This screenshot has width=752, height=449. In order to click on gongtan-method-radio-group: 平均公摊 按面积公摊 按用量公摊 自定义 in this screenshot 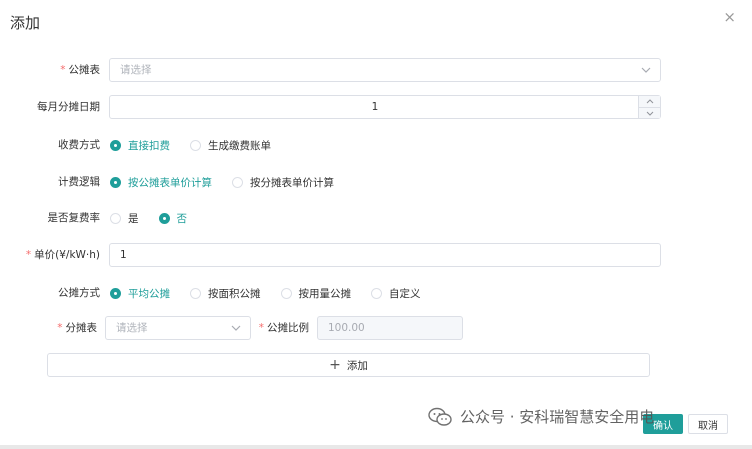, I will do `click(275, 293)`.